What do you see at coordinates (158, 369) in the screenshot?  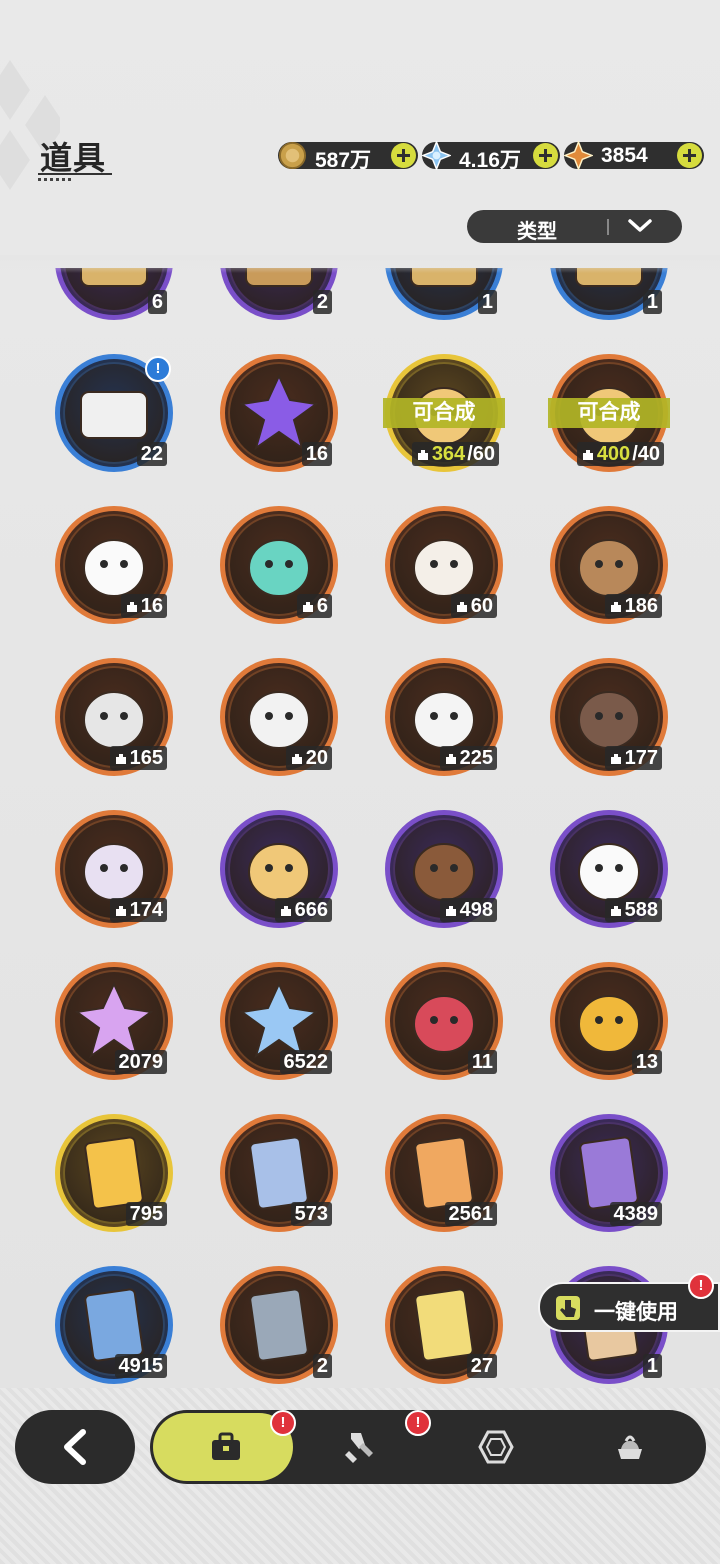 I see `info-badge: !` at bounding box center [158, 369].